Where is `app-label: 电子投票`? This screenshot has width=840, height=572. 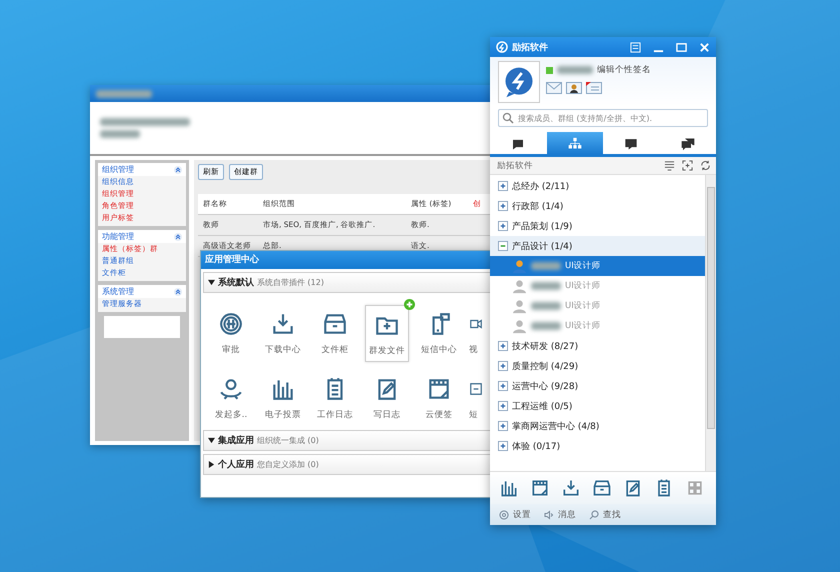
app-label: 电子投票 is located at coordinates (283, 415).